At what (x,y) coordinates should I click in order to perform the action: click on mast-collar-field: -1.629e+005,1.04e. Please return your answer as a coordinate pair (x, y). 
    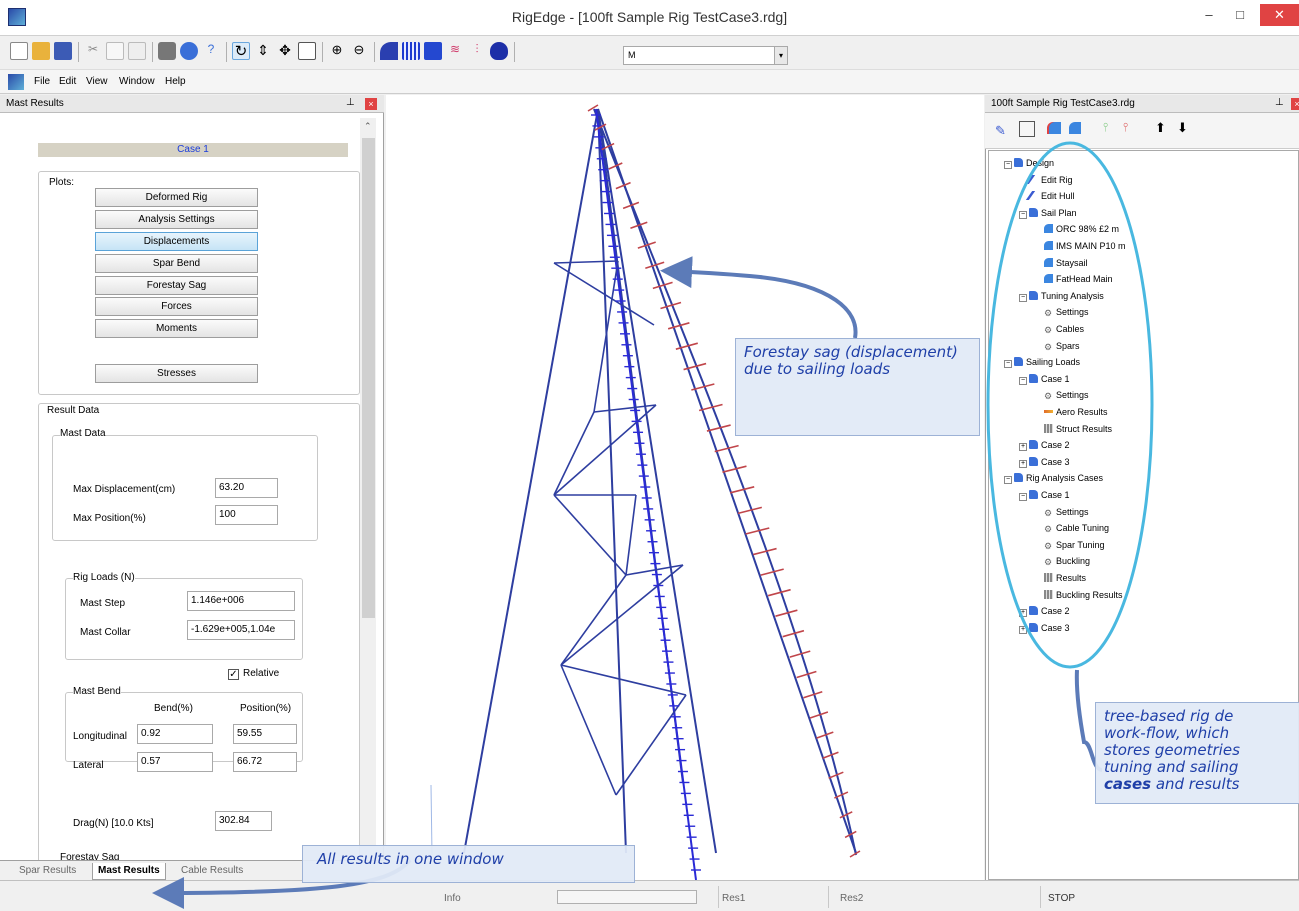
    Looking at the image, I should click on (241, 630).